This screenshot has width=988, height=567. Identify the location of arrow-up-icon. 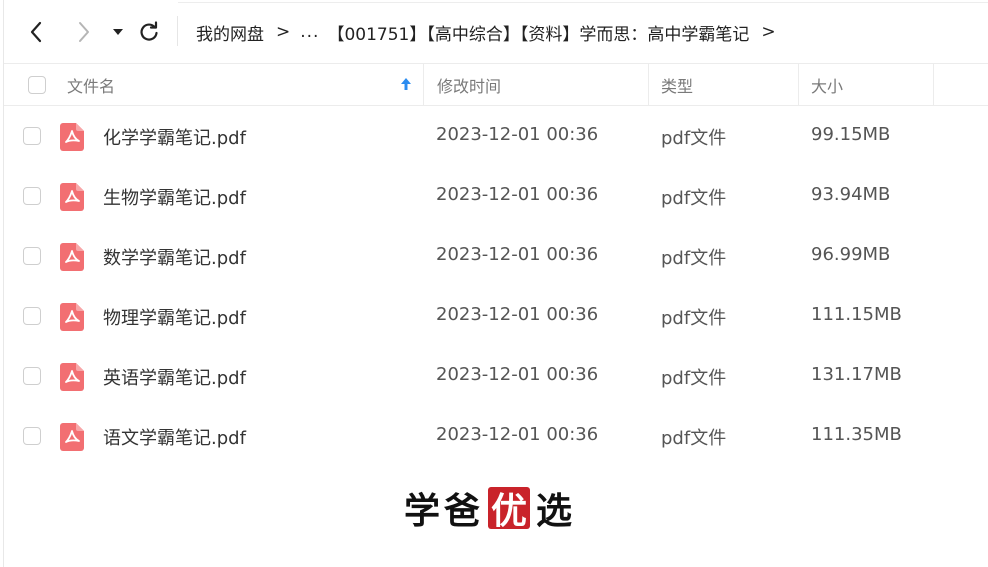
(406, 84).